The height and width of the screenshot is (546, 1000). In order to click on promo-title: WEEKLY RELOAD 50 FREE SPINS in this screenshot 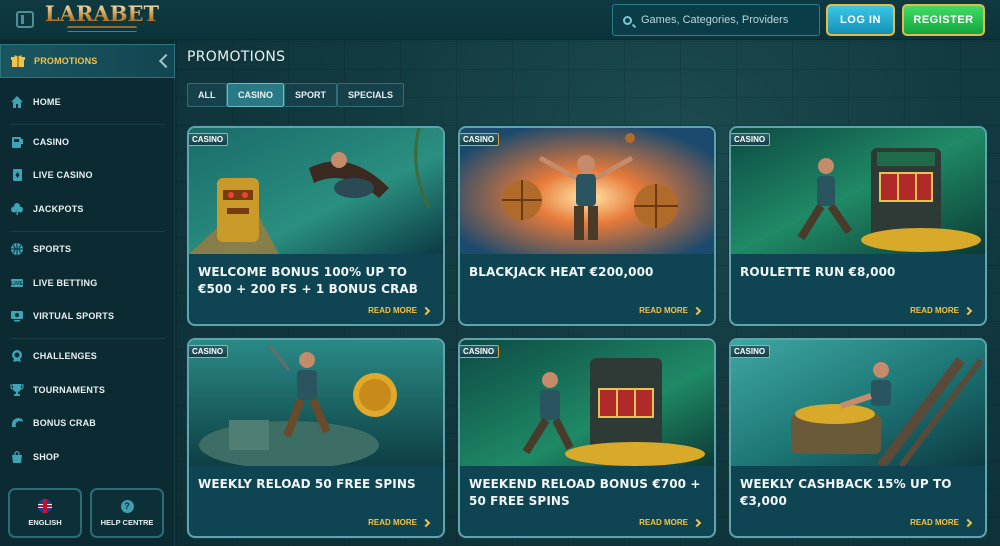, I will do `click(307, 484)`.